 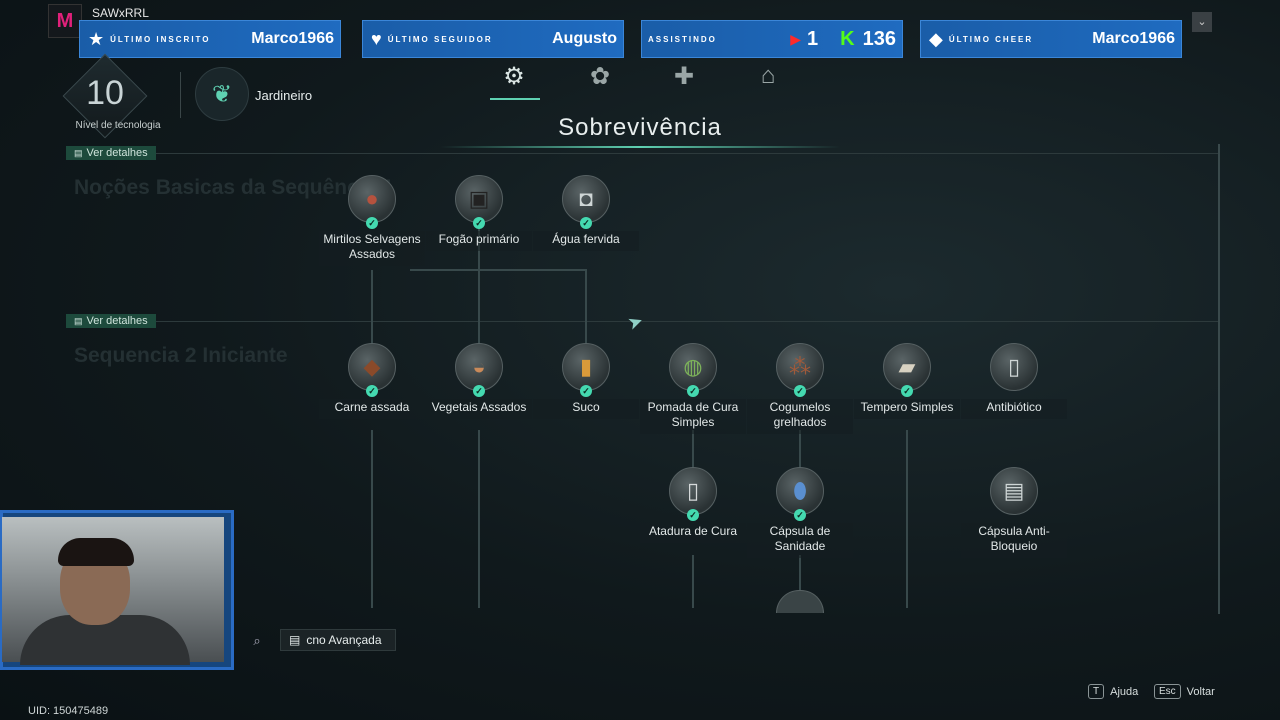 What do you see at coordinates (372, 248) in the screenshot?
I see `node-label: Mirtilos Selvagens Assados` at bounding box center [372, 248].